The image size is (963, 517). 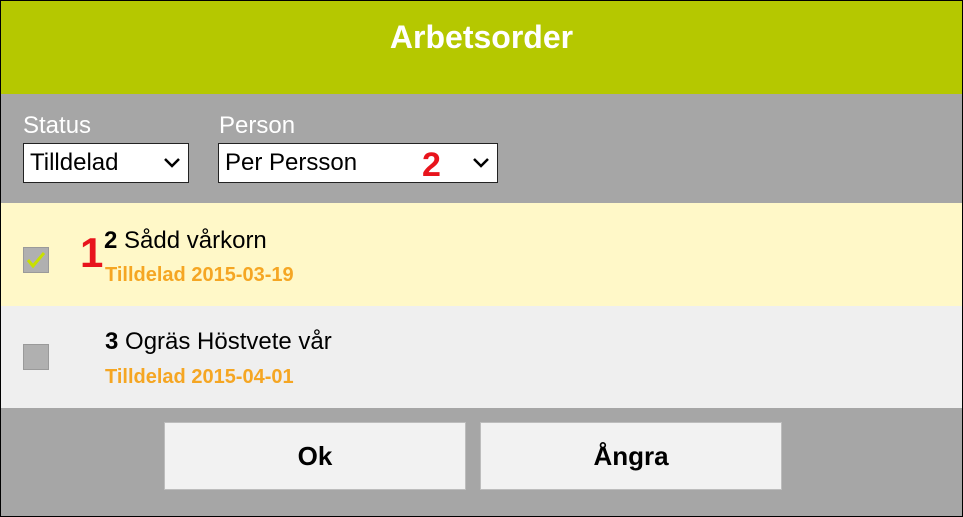 What do you see at coordinates (92, 252) in the screenshot?
I see `annotation-marker-1: 1` at bounding box center [92, 252].